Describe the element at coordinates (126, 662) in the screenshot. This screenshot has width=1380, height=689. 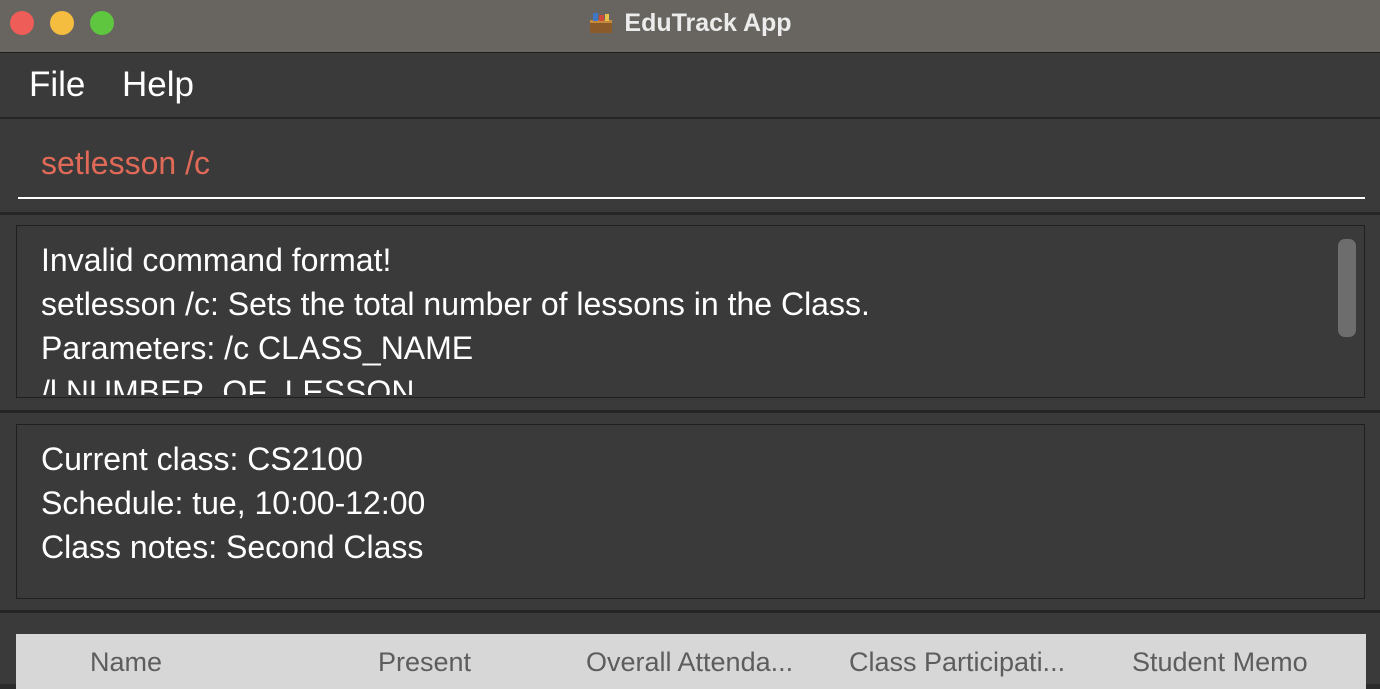
I see `column-header-name: Name` at that location.